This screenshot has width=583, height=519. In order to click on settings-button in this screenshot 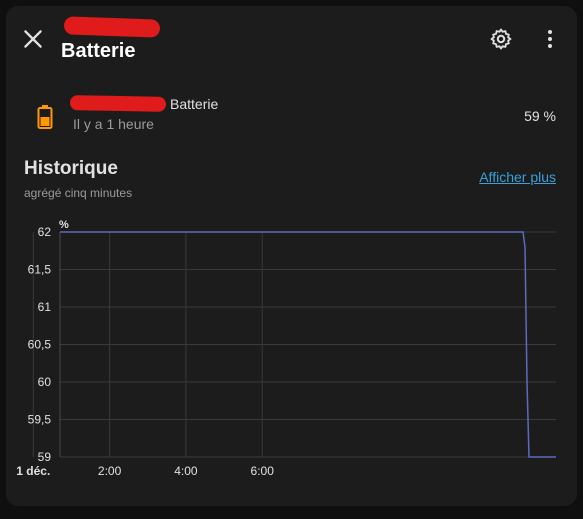, I will do `click(501, 39)`.